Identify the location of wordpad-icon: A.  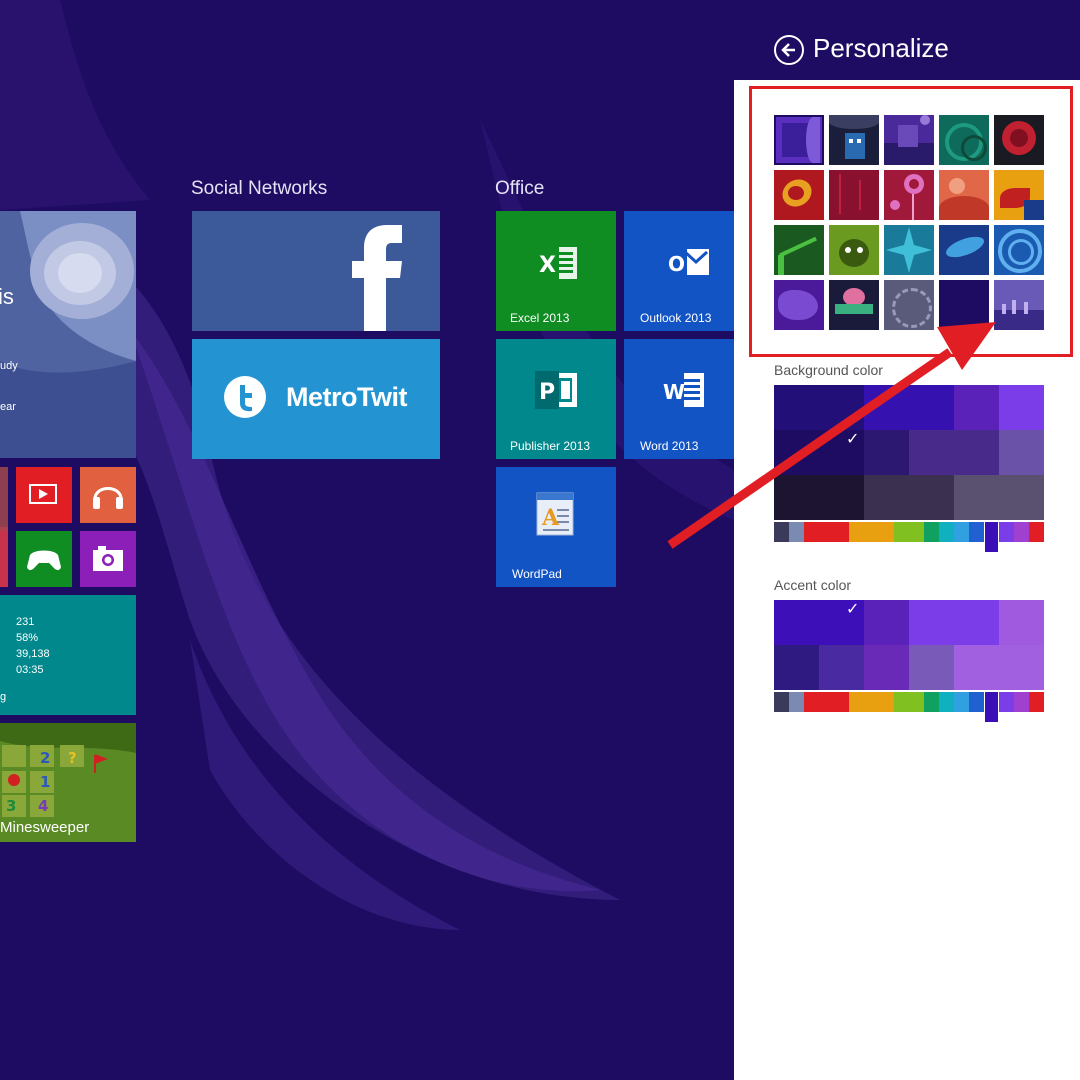
(555, 514).